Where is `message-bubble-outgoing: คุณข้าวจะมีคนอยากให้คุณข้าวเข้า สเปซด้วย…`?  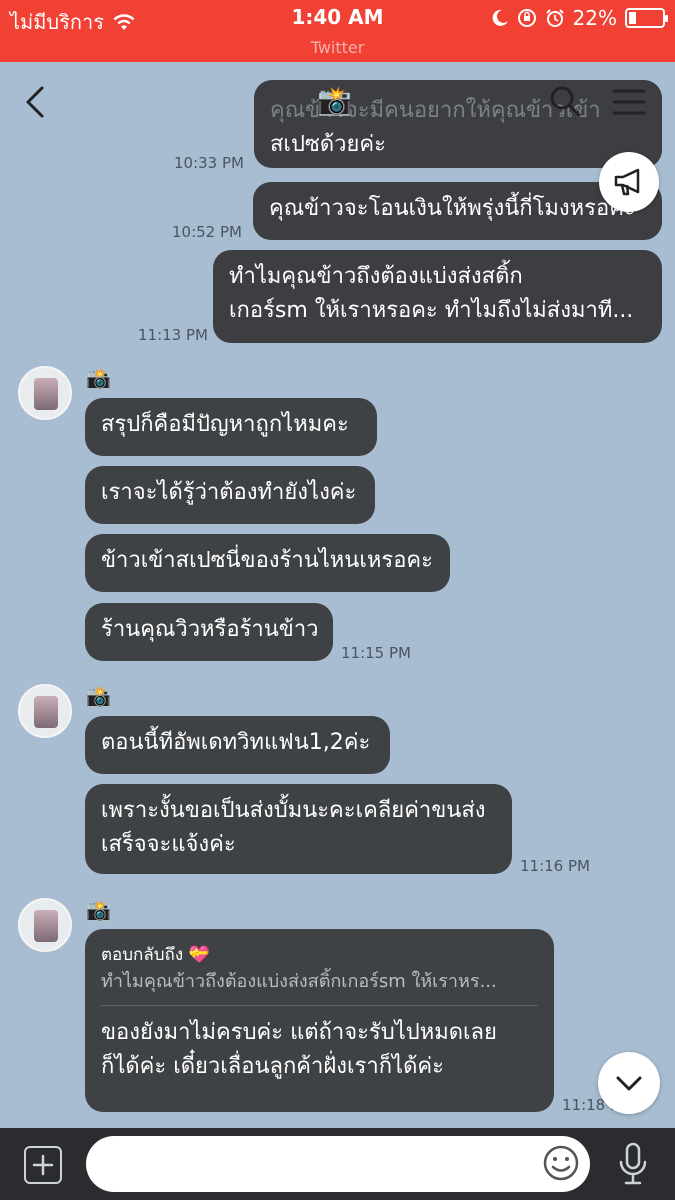 message-bubble-outgoing: คุณข้าวจะมีคนอยากให้คุณข้าวเข้า สเปซด้วย… is located at coordinates (458, 124).